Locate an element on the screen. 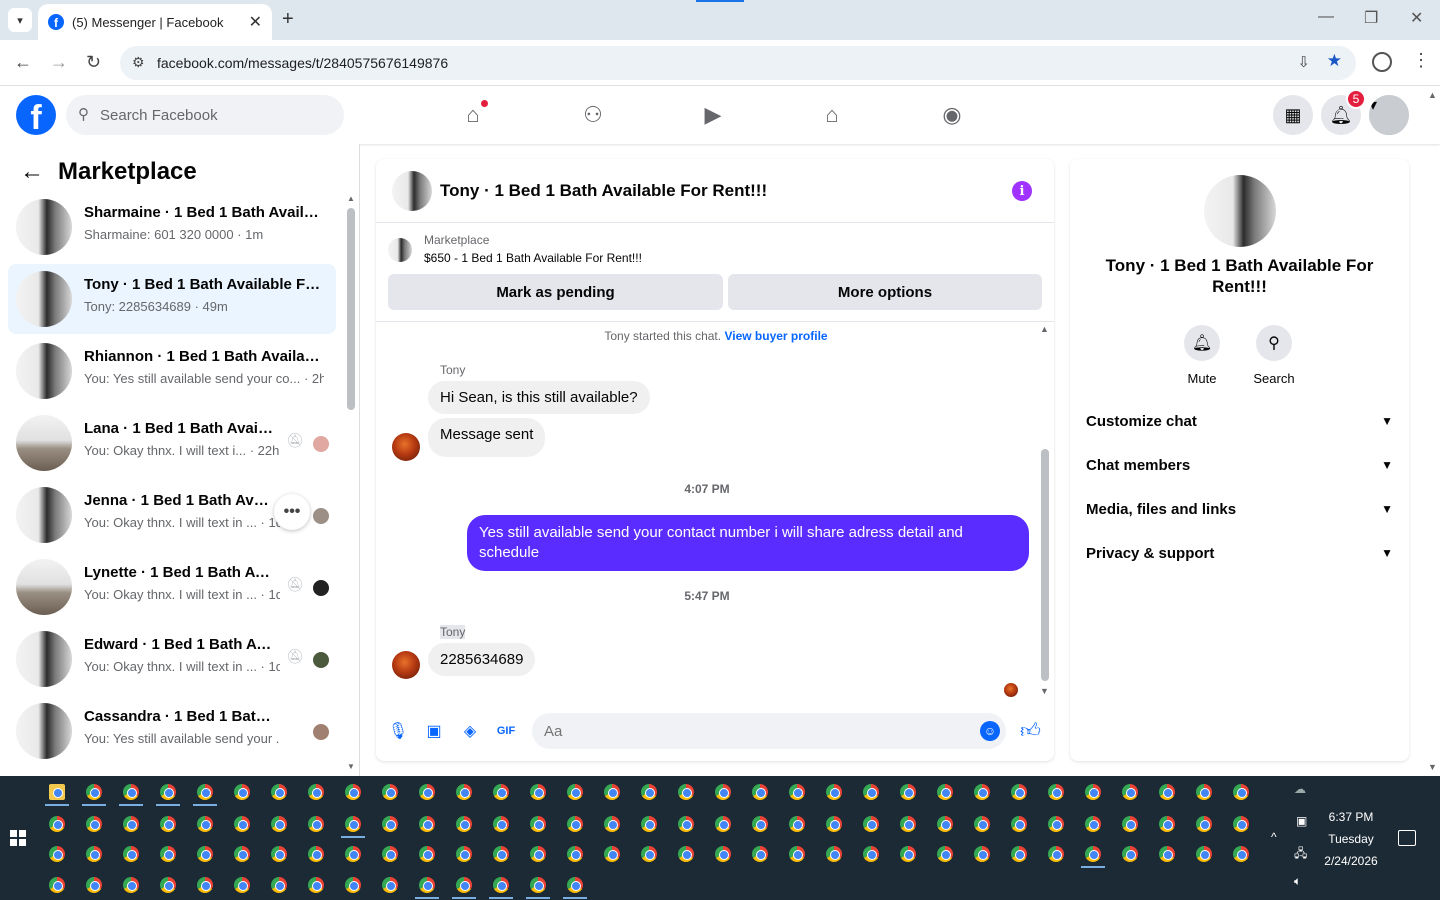 This screenshot has width=1440, height=900. onedrive-cloud-icon: ☁ is located at coordinates (1300, 789).